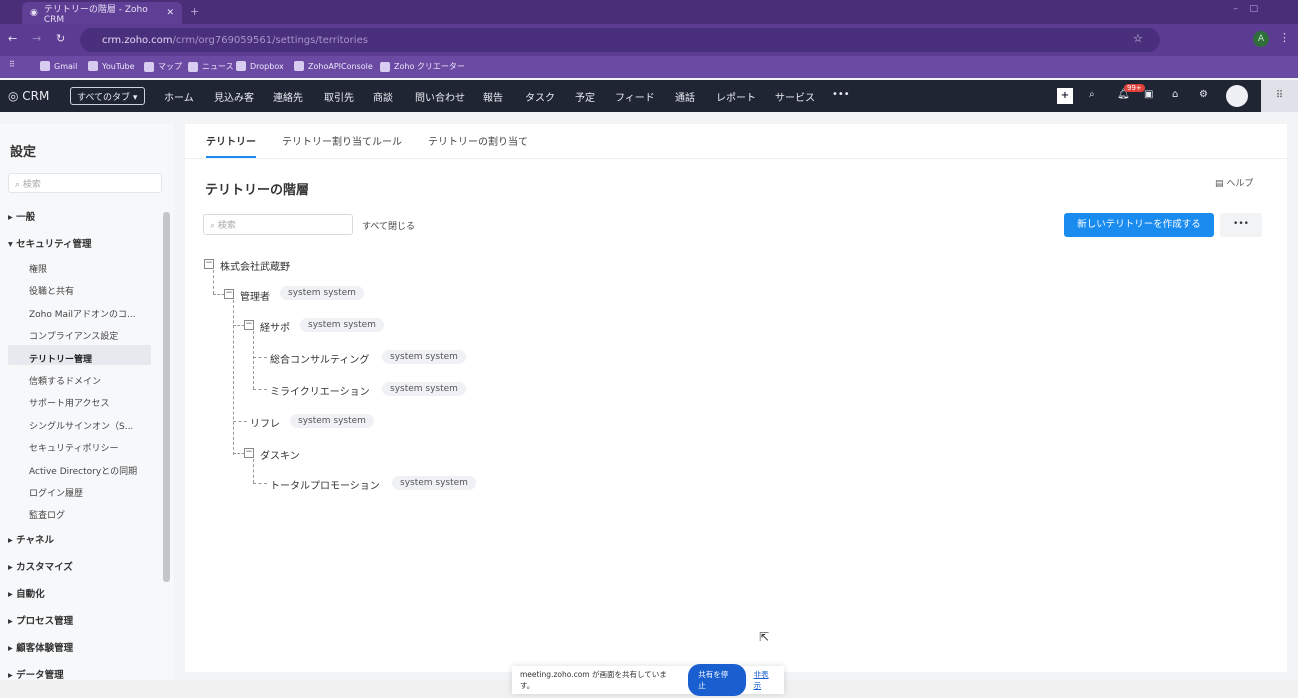  I want to click on nav-item: •••, so click(841, 94).